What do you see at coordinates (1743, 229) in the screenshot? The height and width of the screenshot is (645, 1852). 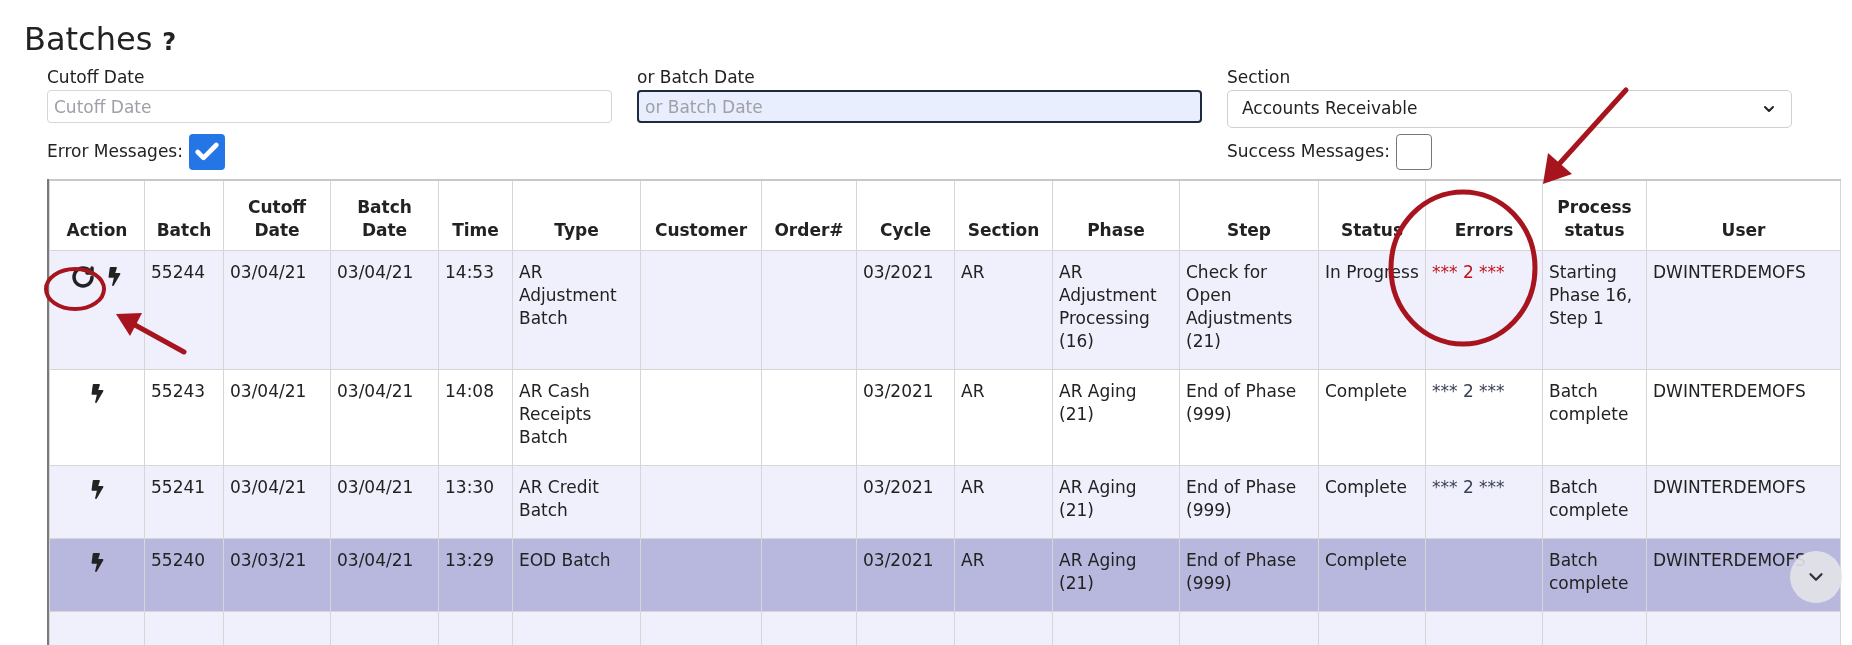 I see `column-header: User` at bounding box center [1743, 229].